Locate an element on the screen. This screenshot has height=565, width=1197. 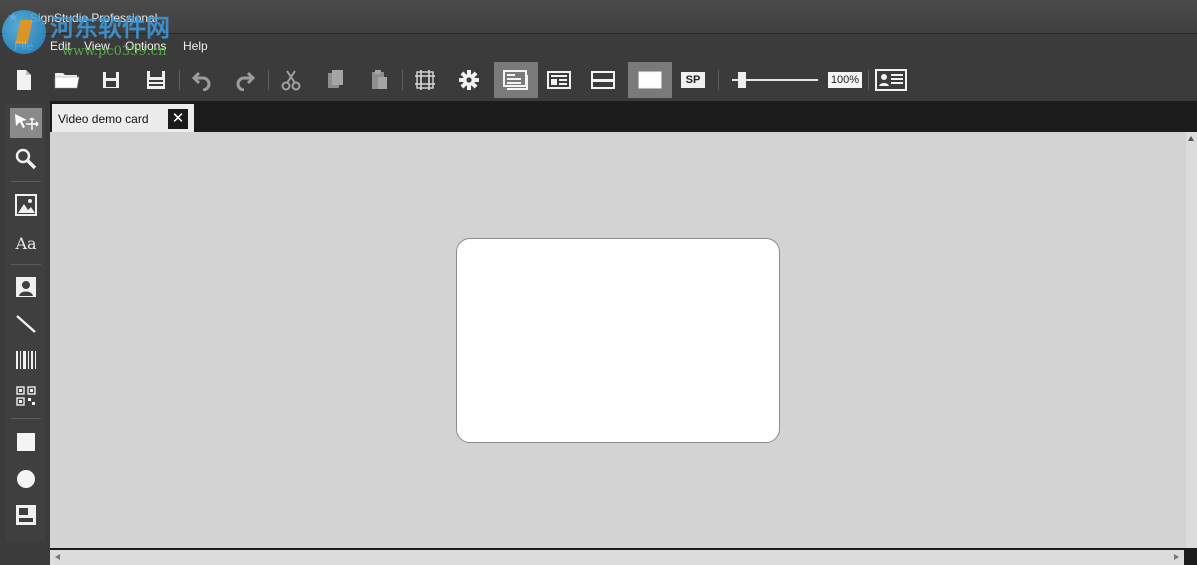
gear-icon is located at coordinates (469, 80).